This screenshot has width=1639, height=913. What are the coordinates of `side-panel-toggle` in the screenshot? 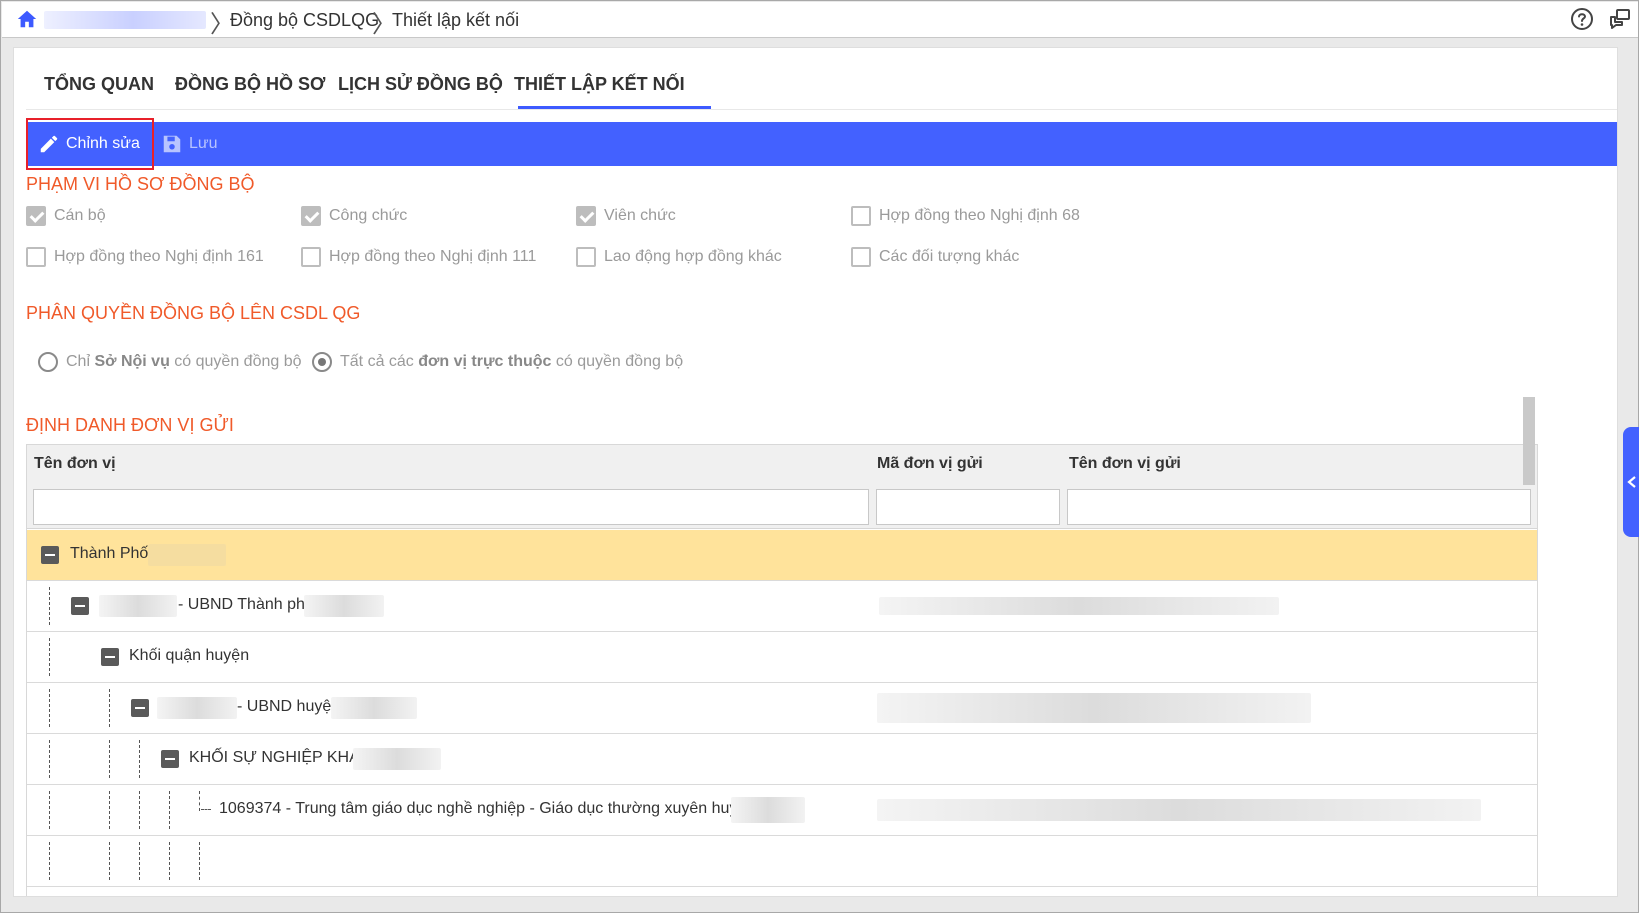 It's located at (1631, 482).